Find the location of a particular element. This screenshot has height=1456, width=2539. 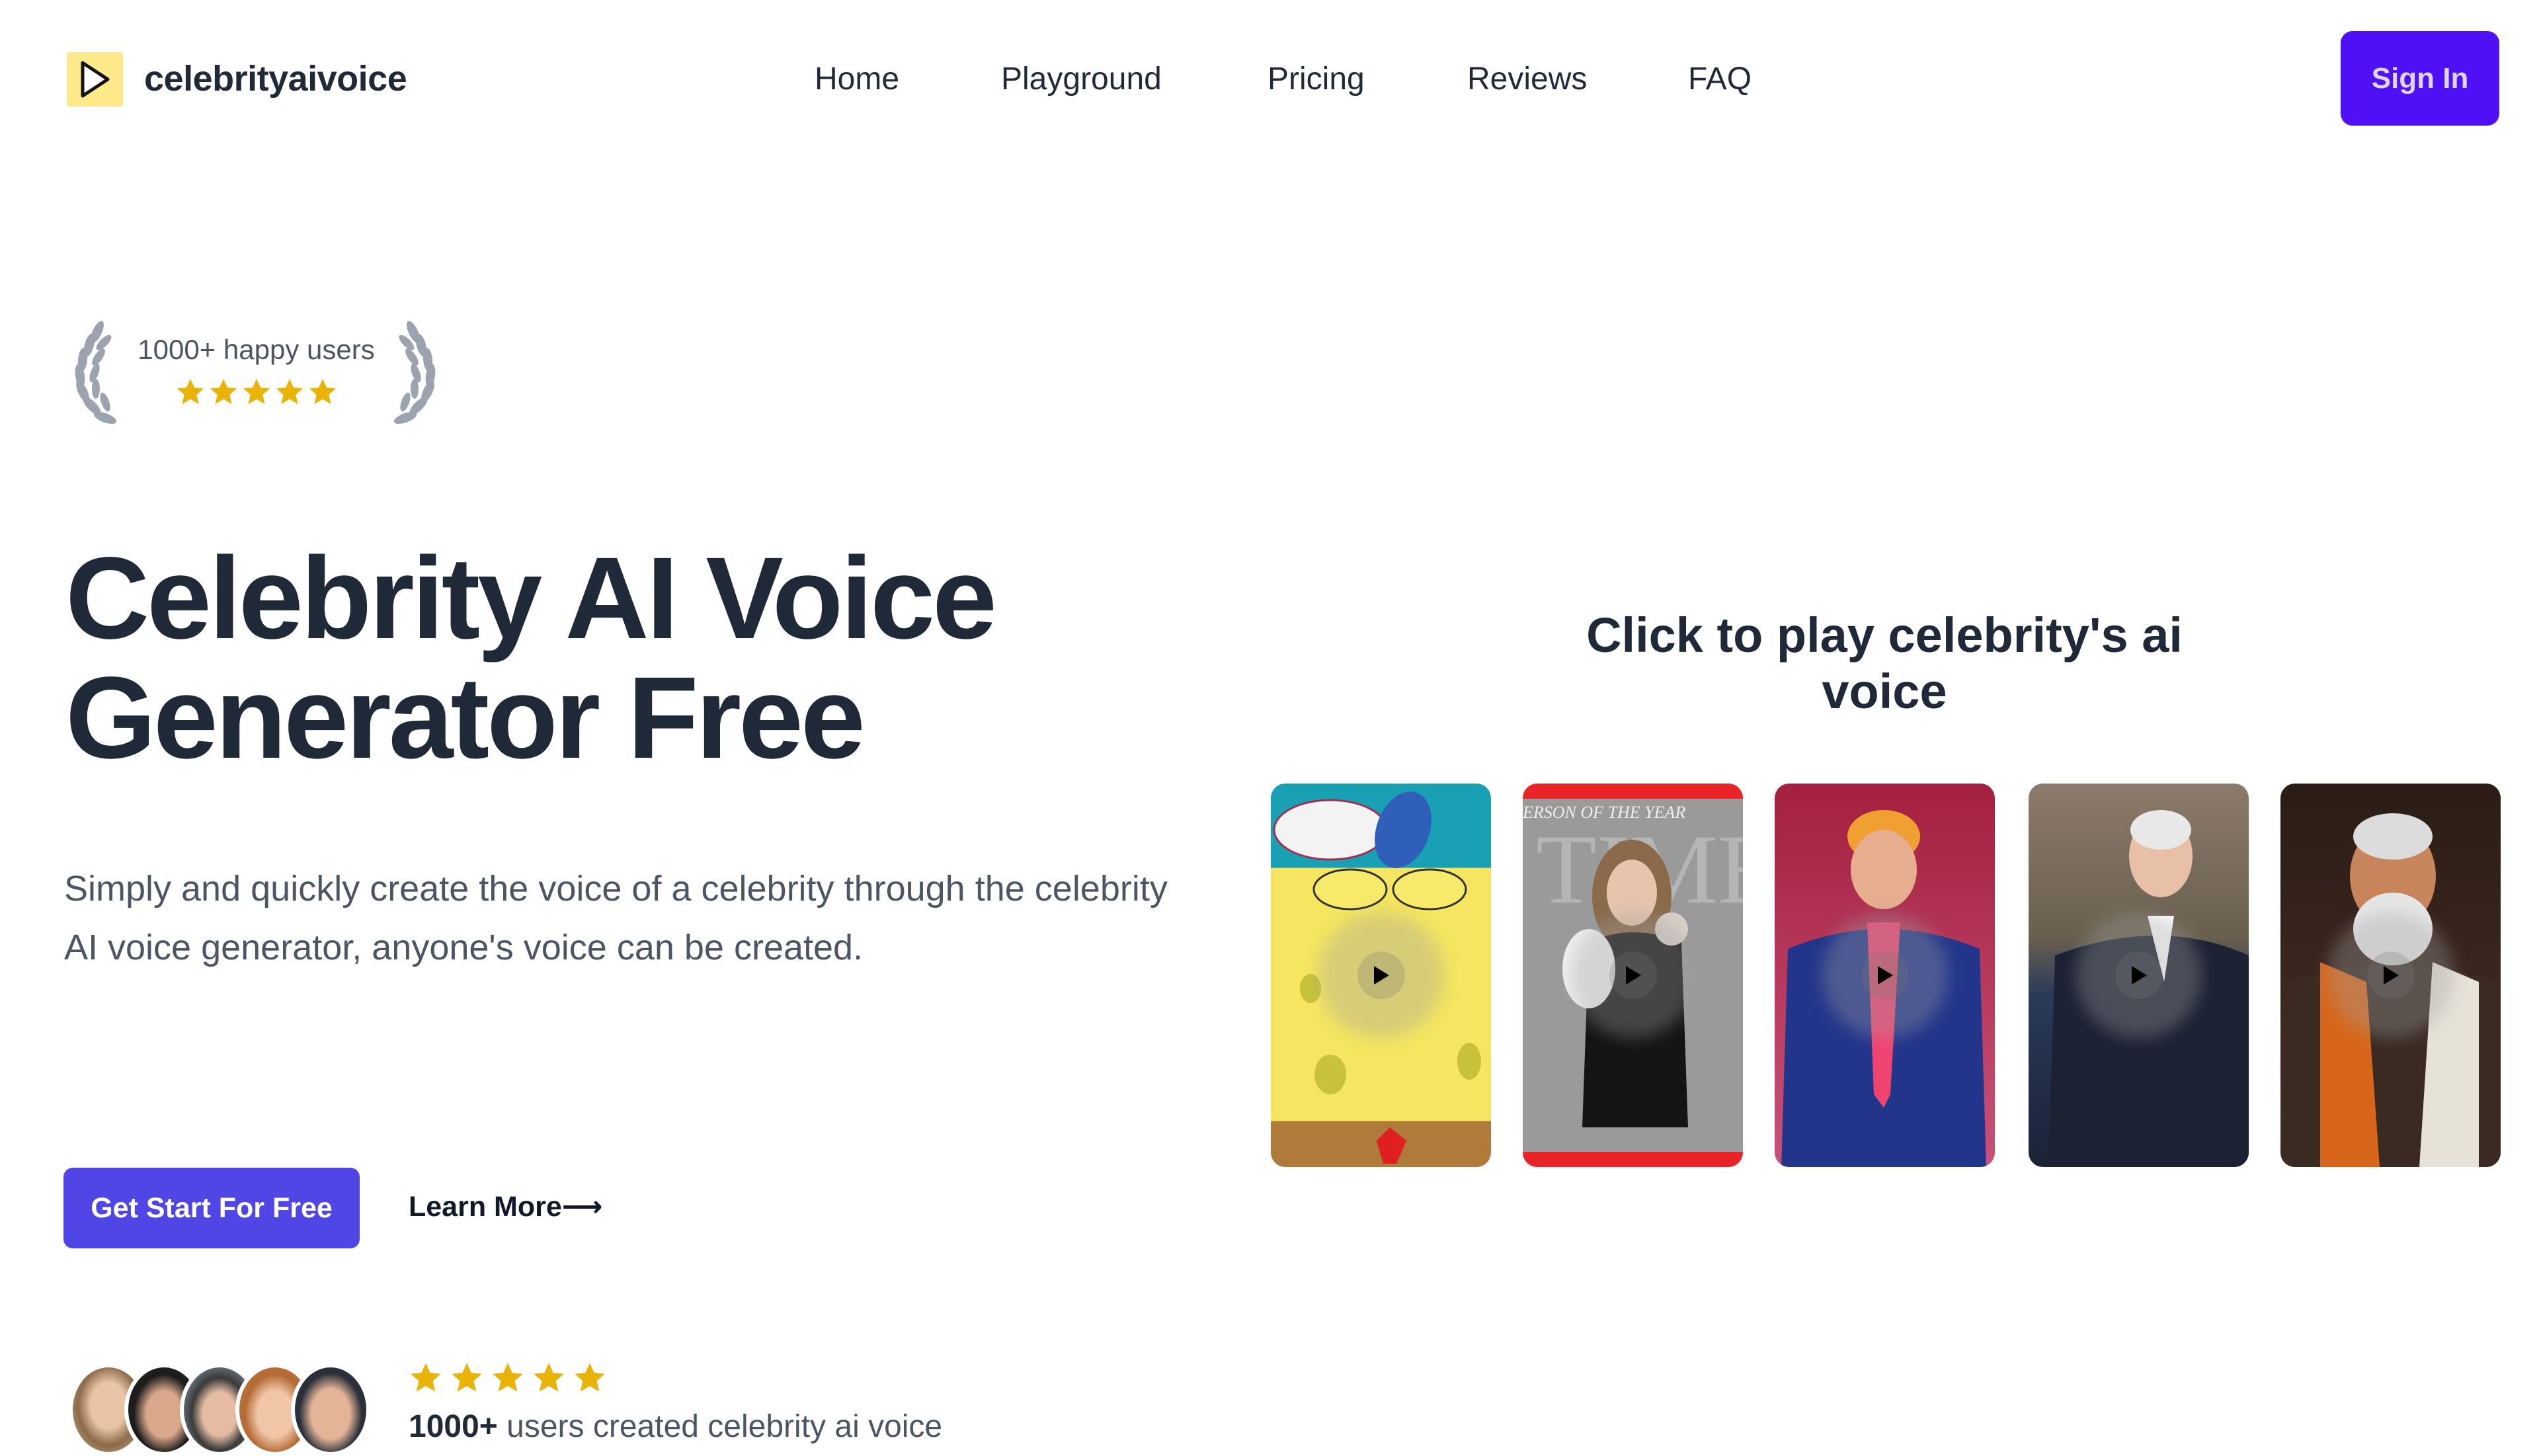

nav-faq: FAQ is located at coordinates (1720, 79).